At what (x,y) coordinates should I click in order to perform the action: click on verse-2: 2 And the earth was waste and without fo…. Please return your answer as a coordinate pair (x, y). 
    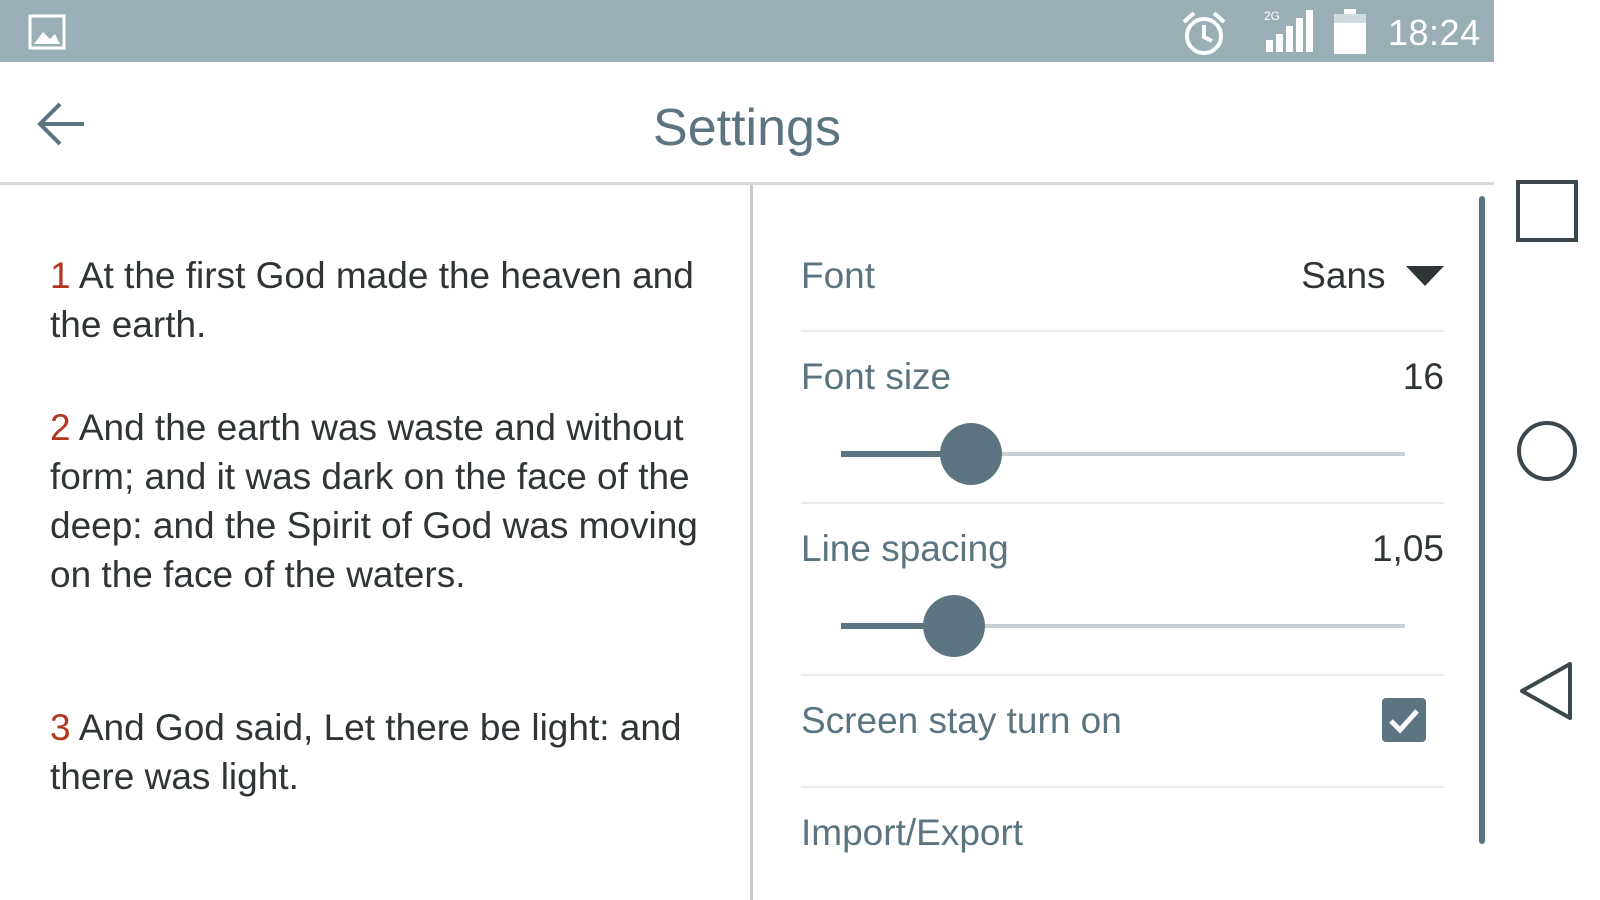
    Looking at the image, I should click on (380, 501).